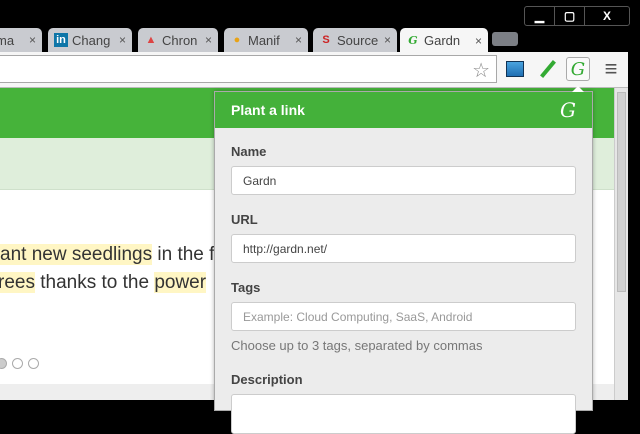  What do you see at coordinates (103, 282) in the screenshot?
I see `hero-text-line2: rees thanks to the power` at bounding box center [103, 282].